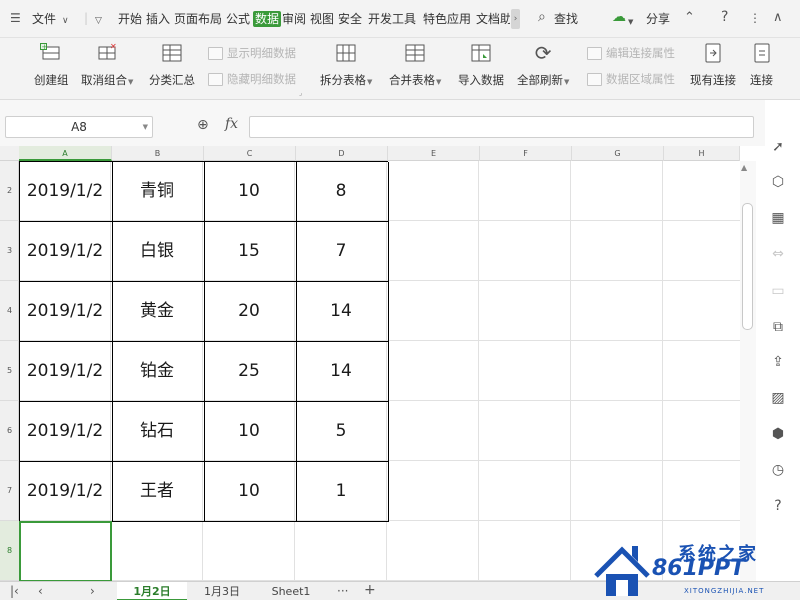 Image resolution: width=800 pixels, height=600 pixels. What do you see at coordinates (630, 22) in the screenshot?
I see `chevron-down-icon: ▼` at bounding box center [630, 22].